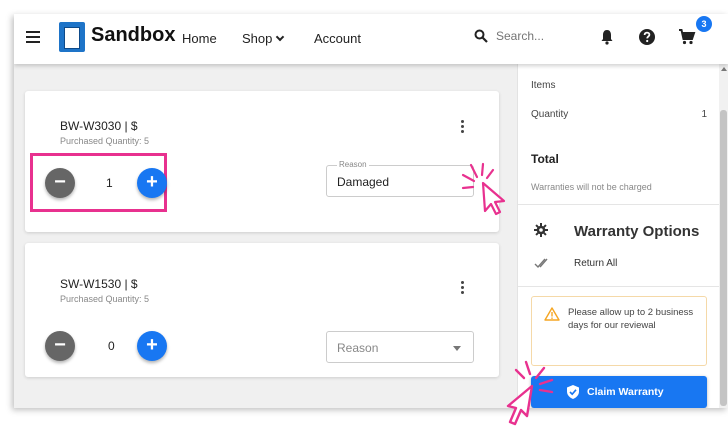  Describe the element at coordinates (257, 38) in the screenshot. I see `nav-shop-label: Shop` at that location.